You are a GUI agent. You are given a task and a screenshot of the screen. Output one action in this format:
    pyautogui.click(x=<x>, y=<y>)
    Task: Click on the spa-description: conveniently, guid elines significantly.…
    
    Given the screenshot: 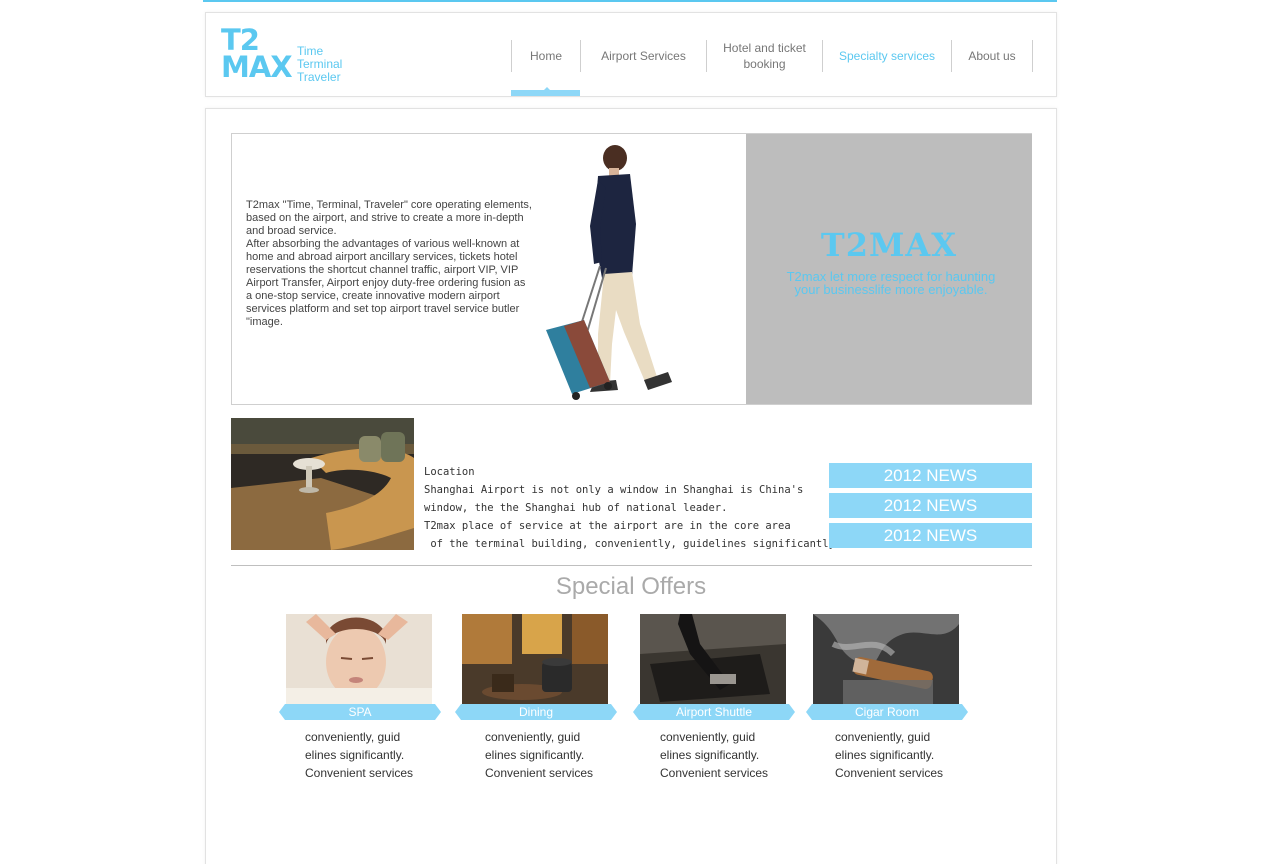 What is the action you would take?
    pyautogui.click(x=375, y=755)
    